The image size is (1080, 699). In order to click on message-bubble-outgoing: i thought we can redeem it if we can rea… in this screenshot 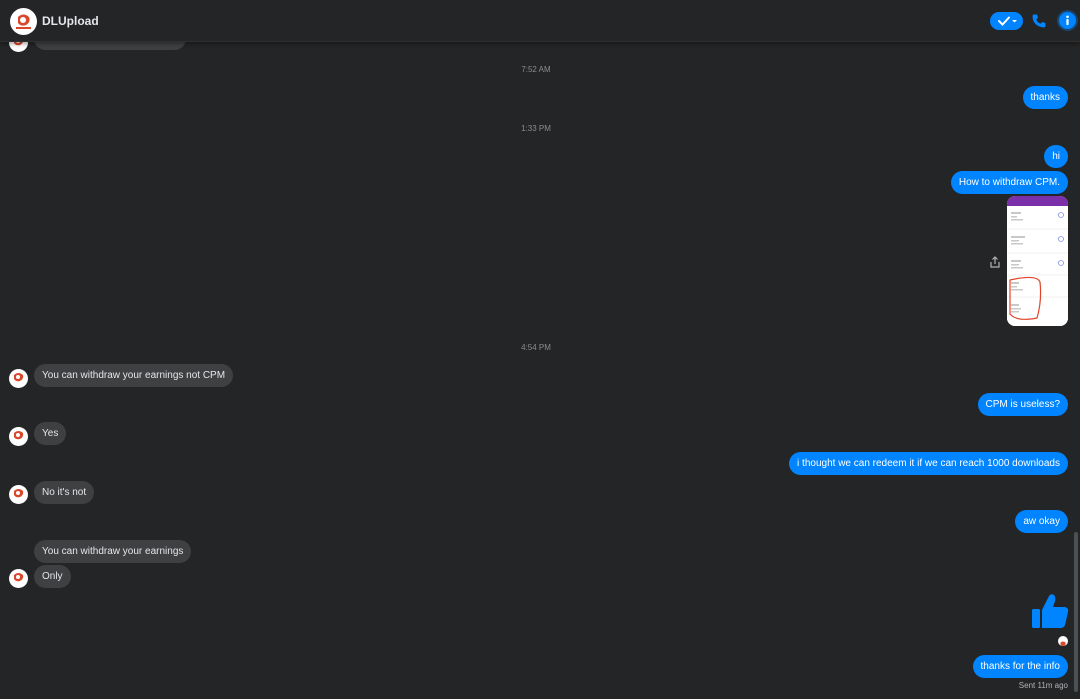, I will do `click(928, 463)`.